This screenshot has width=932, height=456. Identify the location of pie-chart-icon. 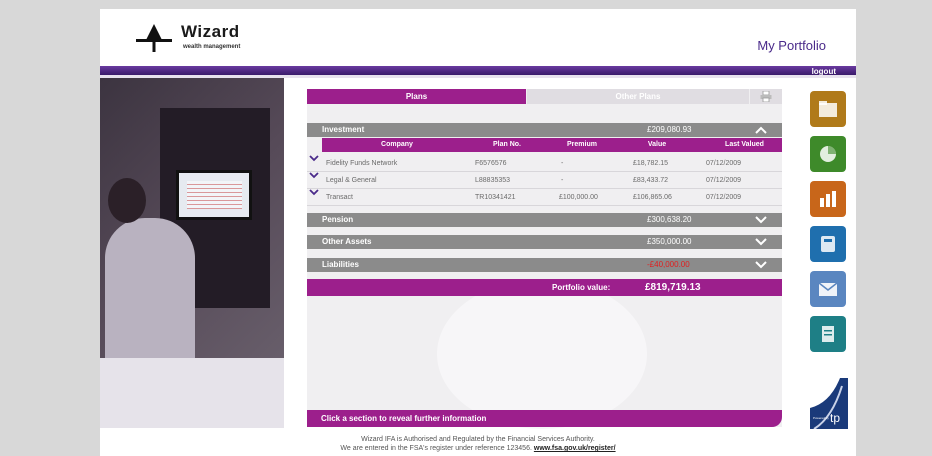
(828, 154).